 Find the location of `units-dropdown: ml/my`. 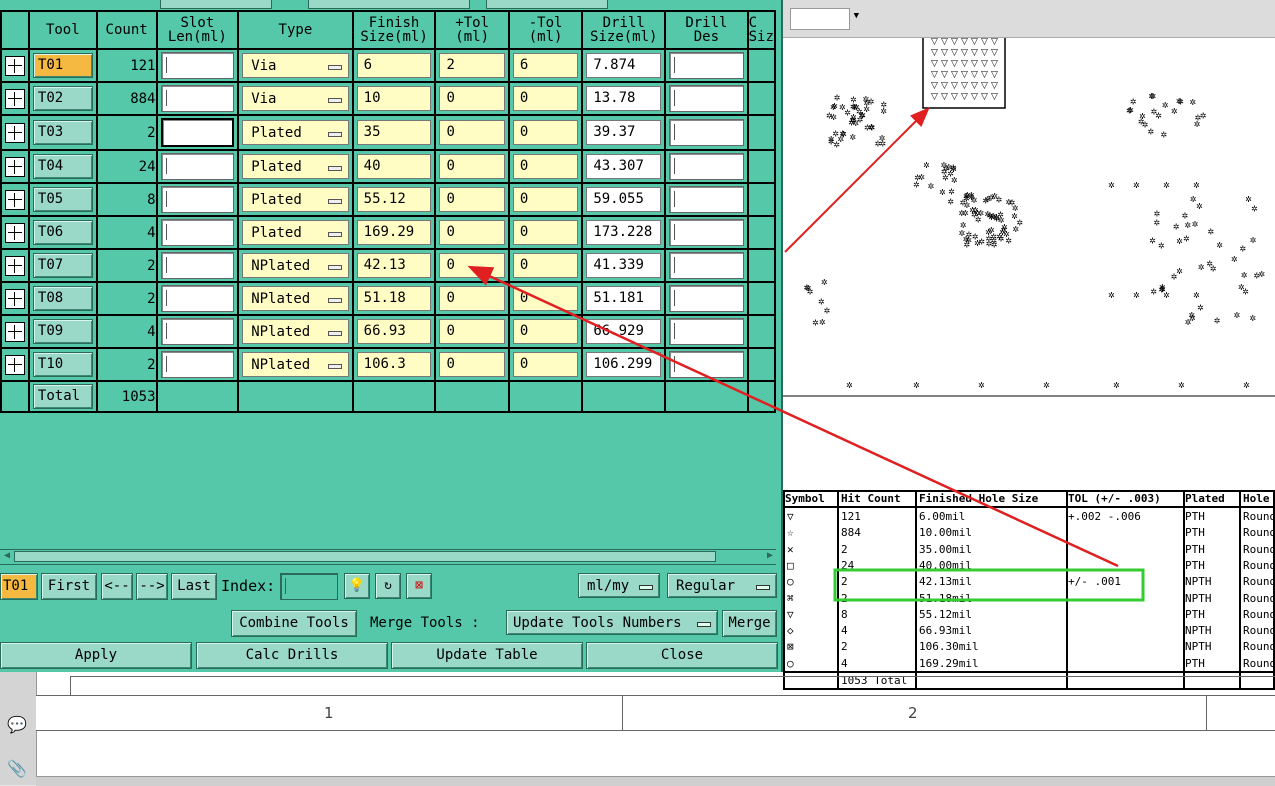

units-dropdown: ml/my is located at coordinates (619, 585).